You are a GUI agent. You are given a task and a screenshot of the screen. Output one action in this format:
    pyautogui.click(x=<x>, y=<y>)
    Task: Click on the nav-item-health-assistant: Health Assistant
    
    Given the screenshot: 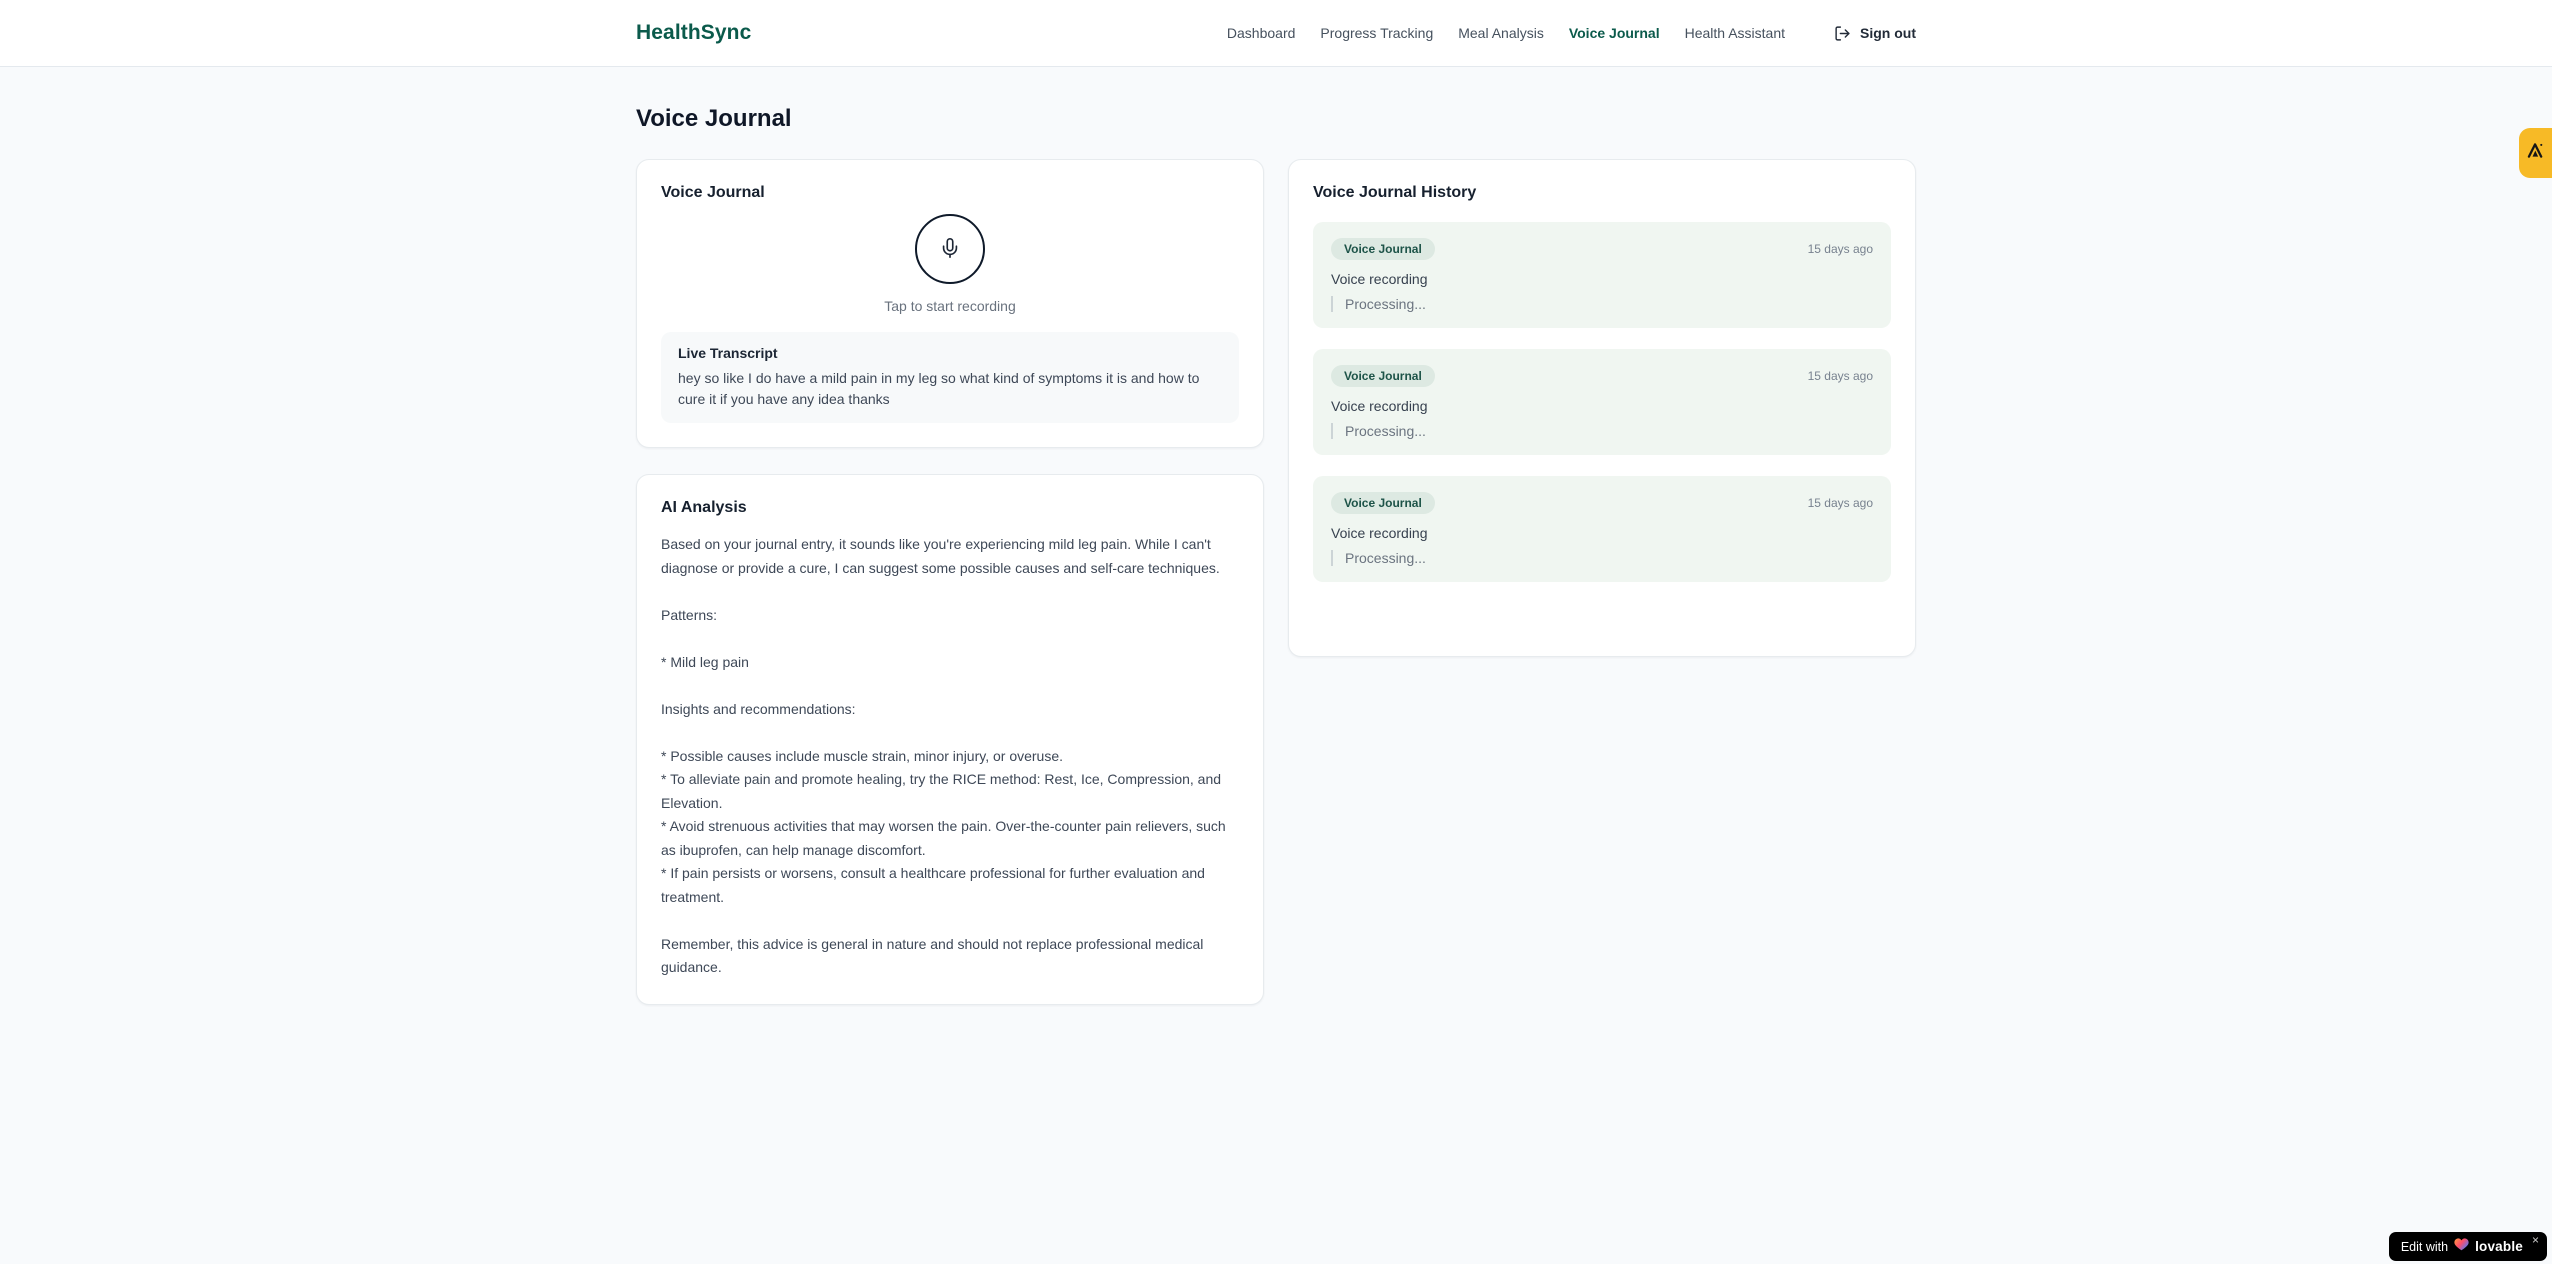 What is the action you would take?
    pyautogui.click(x=1735, y=33)
    